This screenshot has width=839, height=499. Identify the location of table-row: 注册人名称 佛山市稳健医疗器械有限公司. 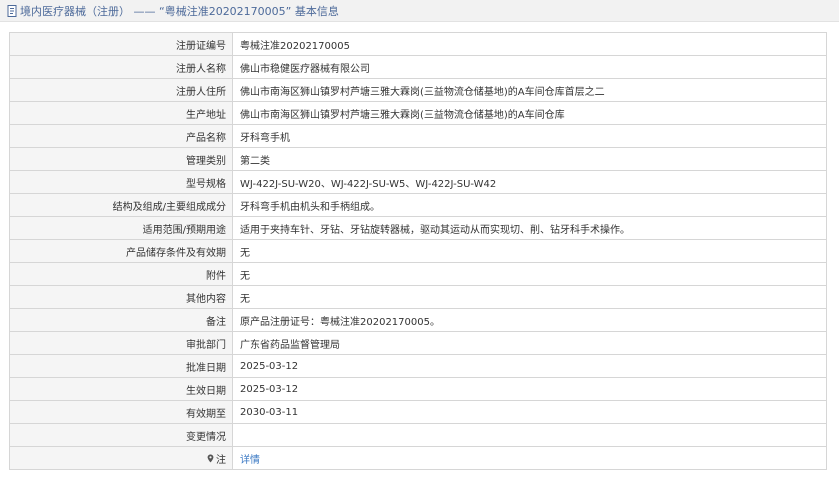
(418, 67).